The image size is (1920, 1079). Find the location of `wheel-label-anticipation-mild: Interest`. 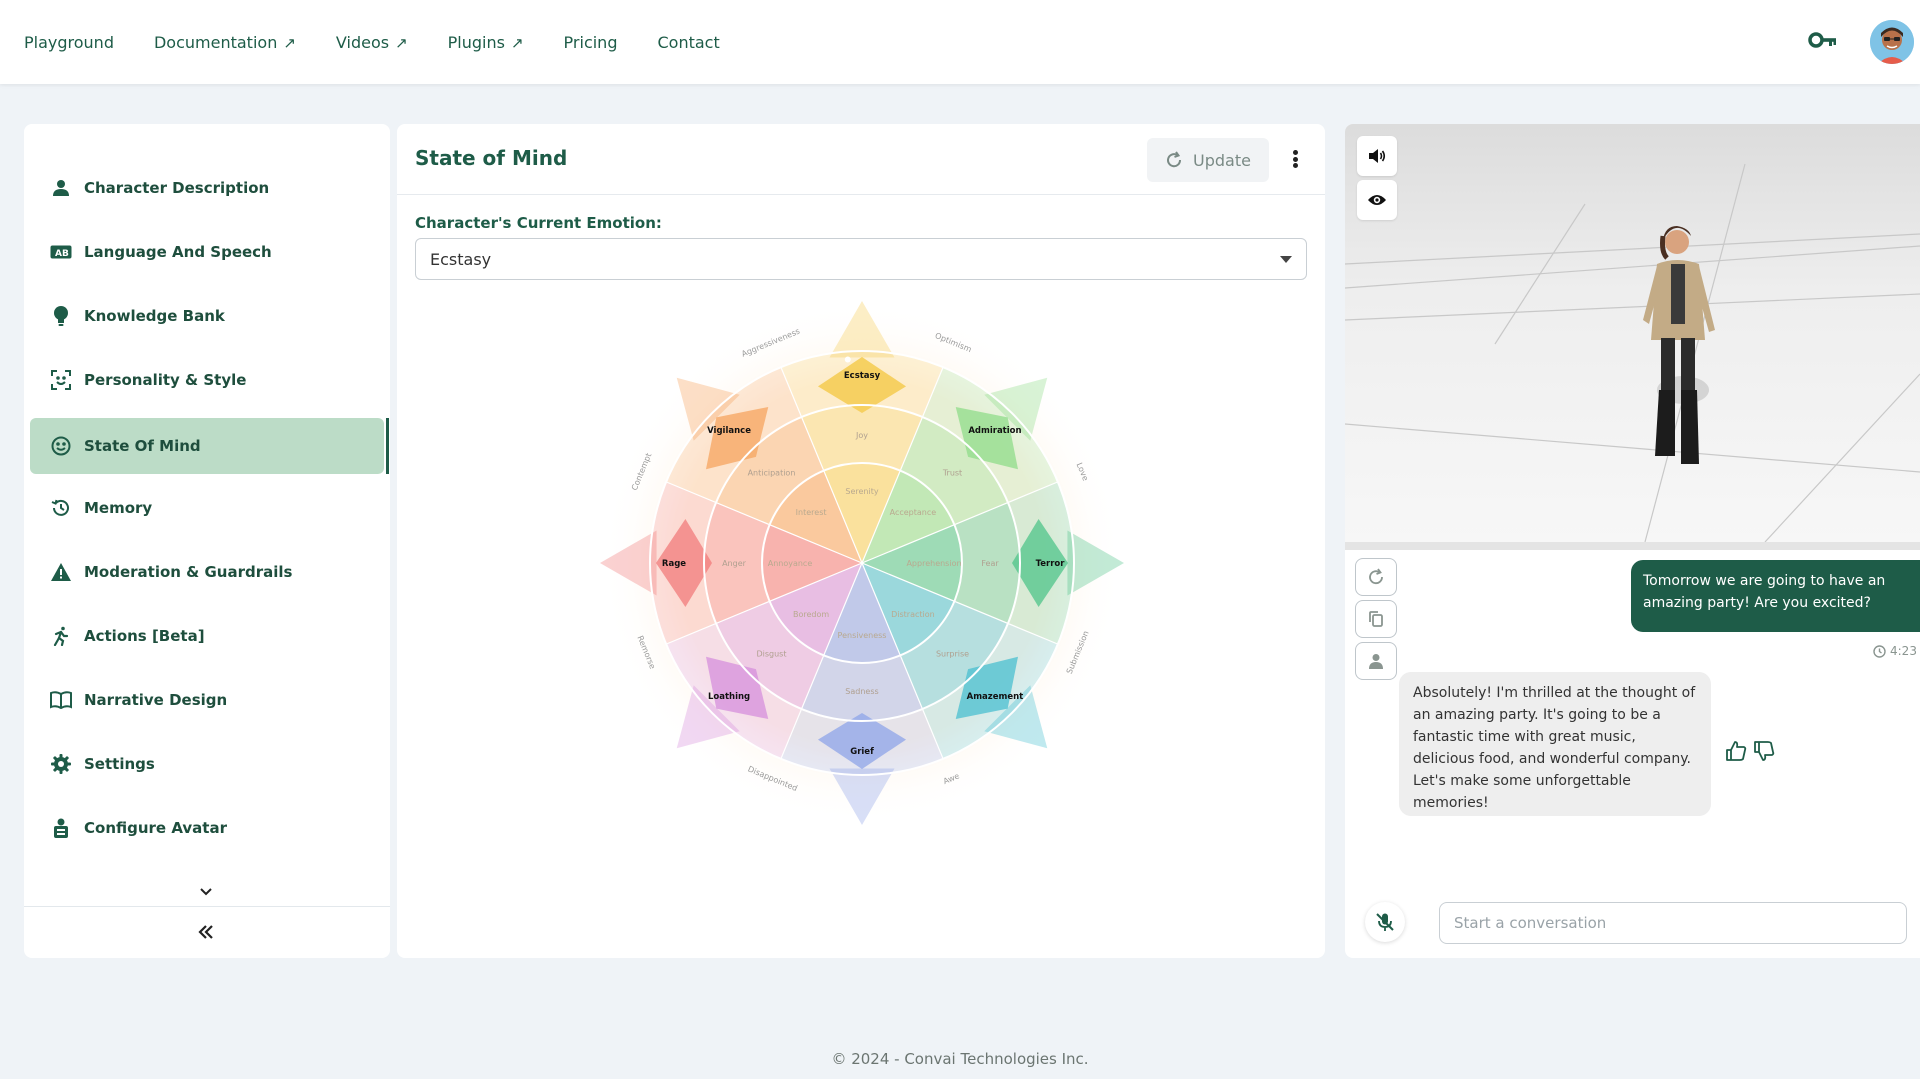

wheel-label-anticipation-mild: Interest is located at coordinates (811, 512).